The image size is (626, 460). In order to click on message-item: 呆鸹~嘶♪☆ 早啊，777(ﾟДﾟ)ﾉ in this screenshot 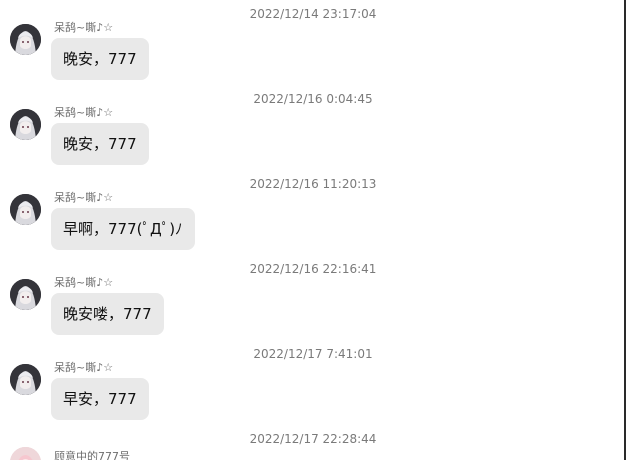, I will do `click(300, 223)`.